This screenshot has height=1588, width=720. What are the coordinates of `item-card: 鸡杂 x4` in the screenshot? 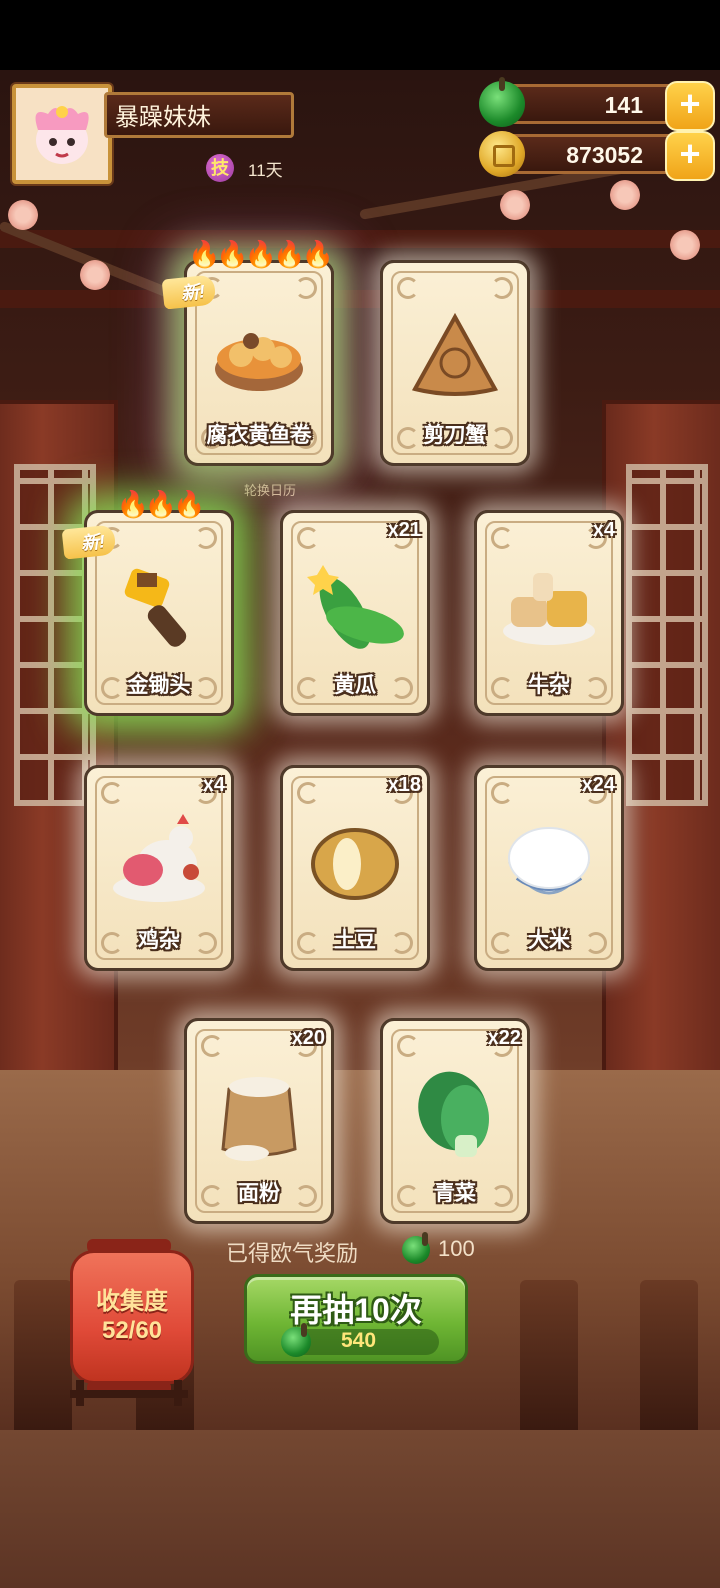 It's located at (159, 868).